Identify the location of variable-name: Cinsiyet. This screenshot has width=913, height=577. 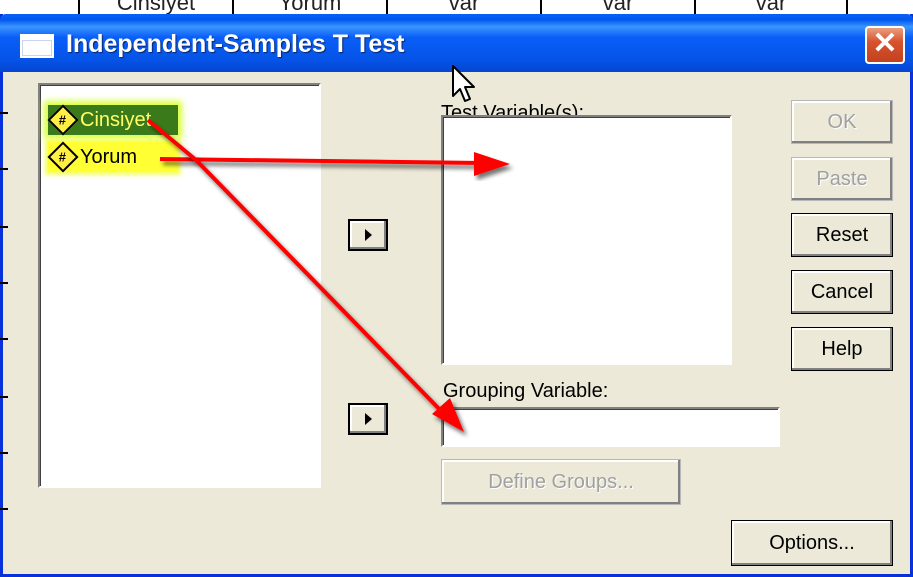
(116, 119).